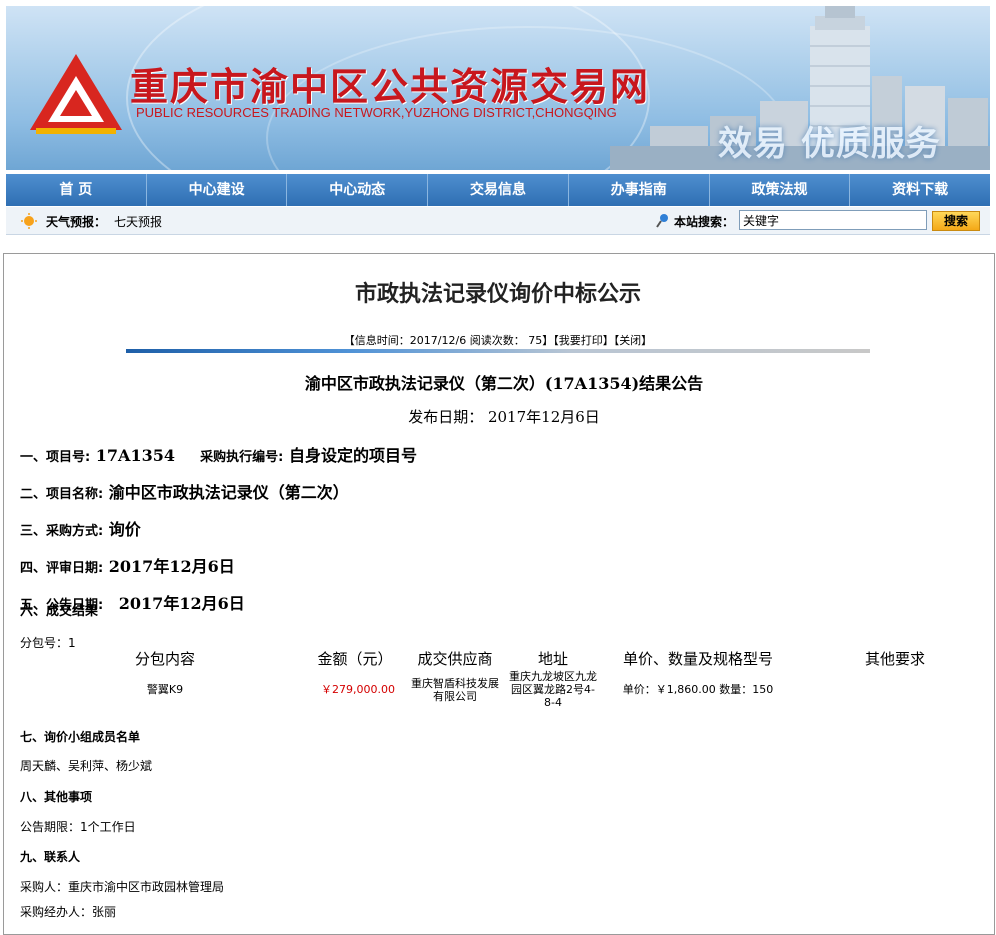 Image resolution: width=996 pixels, height=935 pixels. Describe the element at coordinates (56, 797) in the screenshot. I see `section-8-title: 八、其他事项` at that location.